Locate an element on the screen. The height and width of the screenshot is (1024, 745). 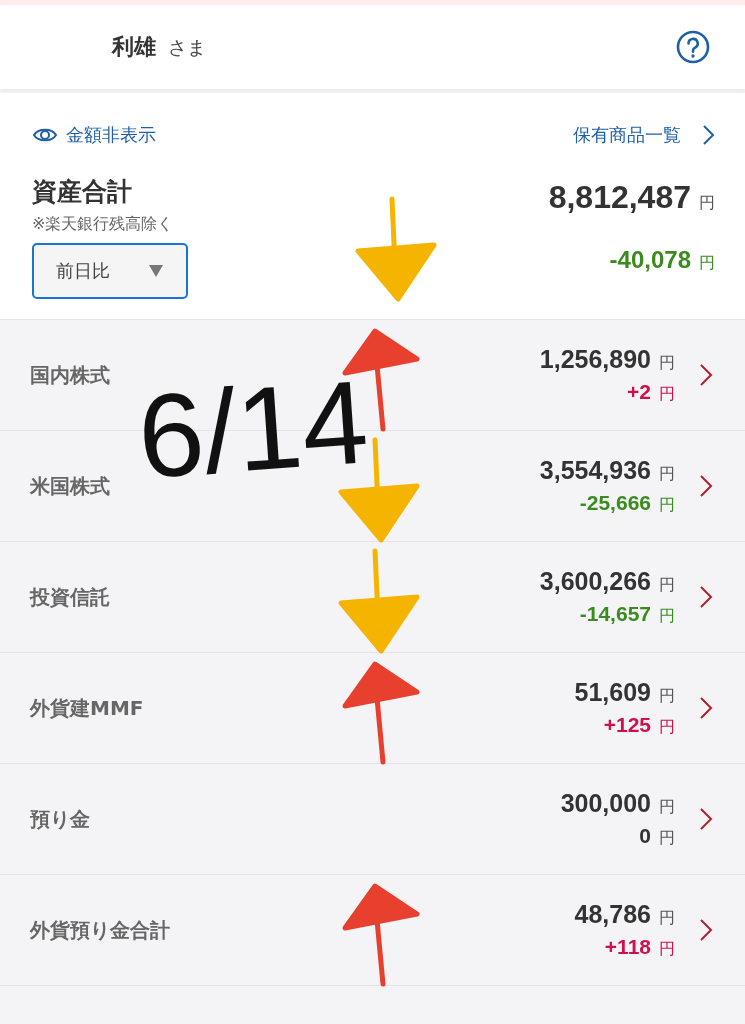
asset-amount: 48,786 is located at coordinates (612, 914).